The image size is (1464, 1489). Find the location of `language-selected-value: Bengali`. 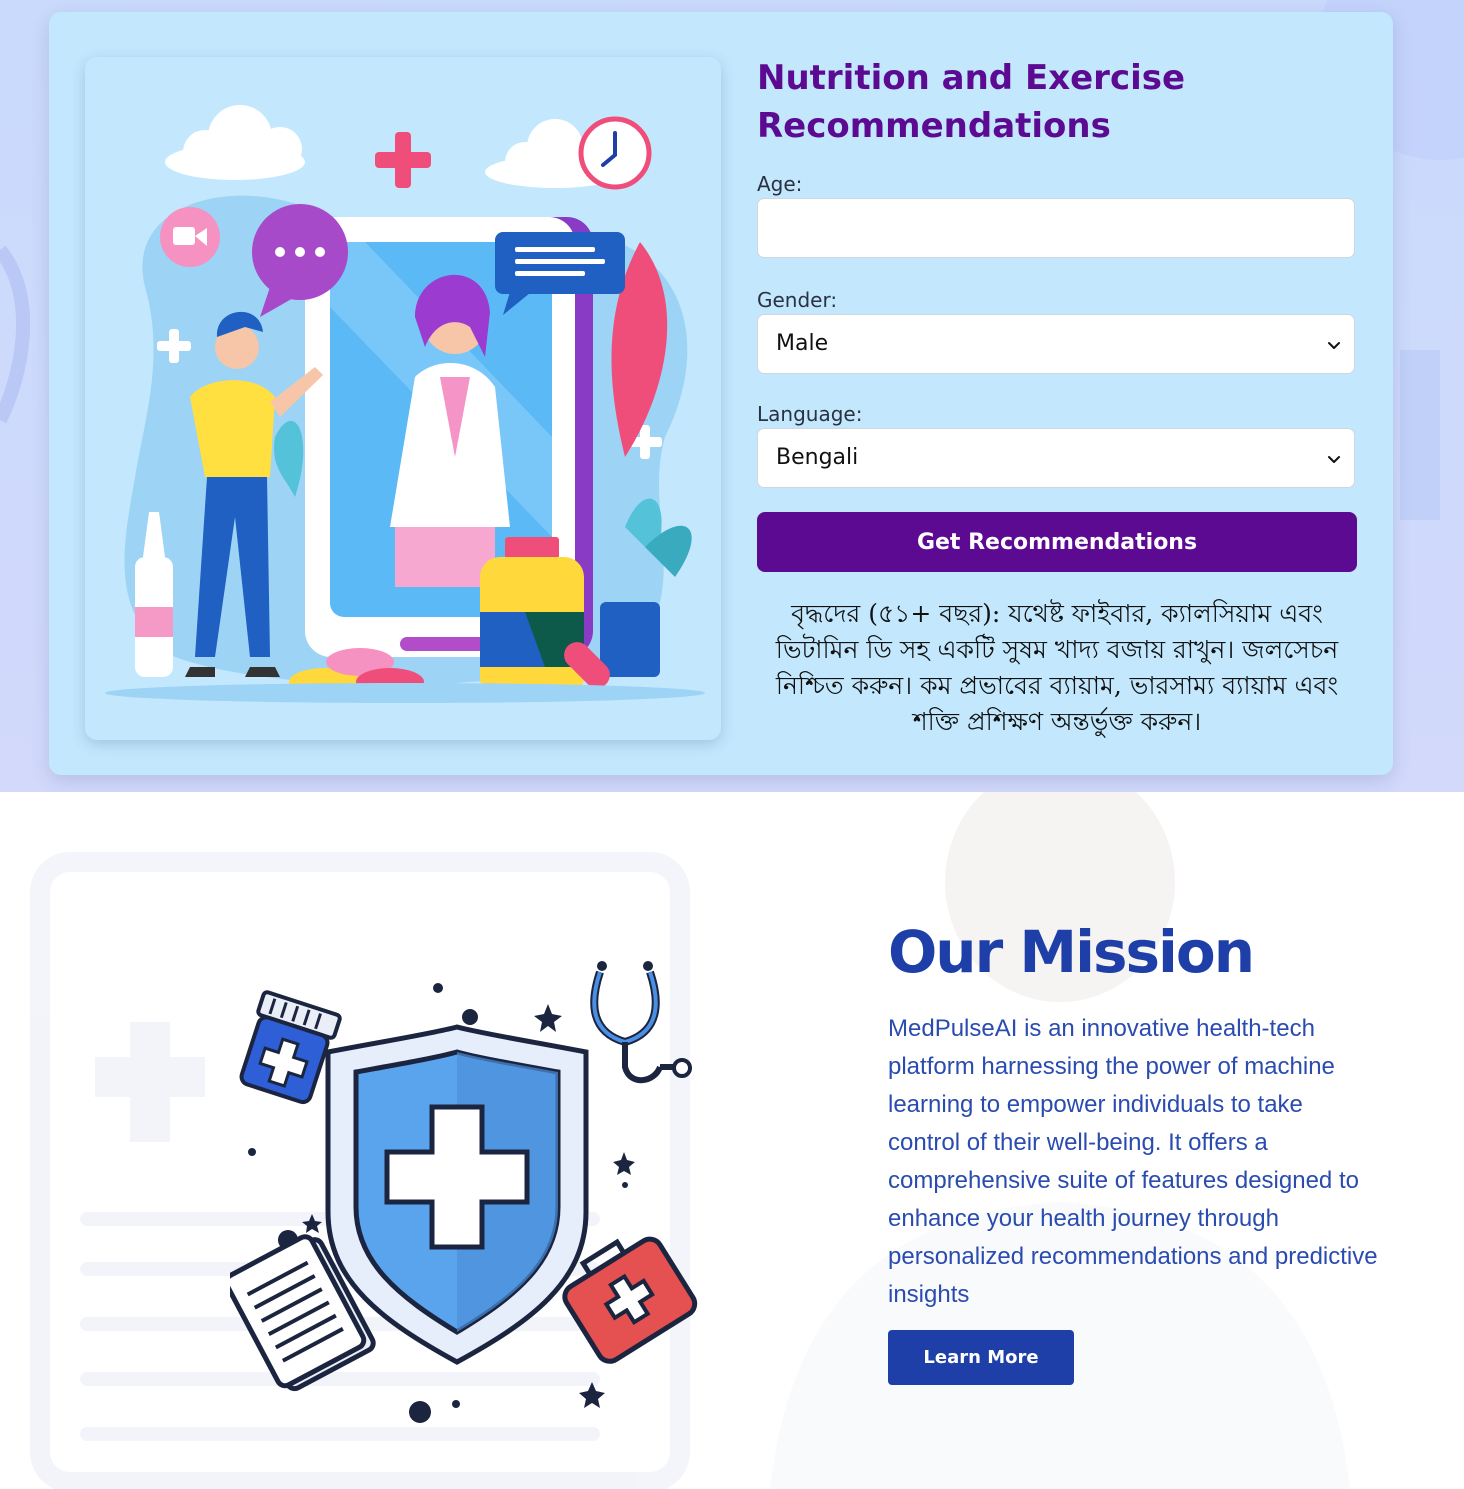

language-selected-value: Bengali is located at coordinates (817, 457).